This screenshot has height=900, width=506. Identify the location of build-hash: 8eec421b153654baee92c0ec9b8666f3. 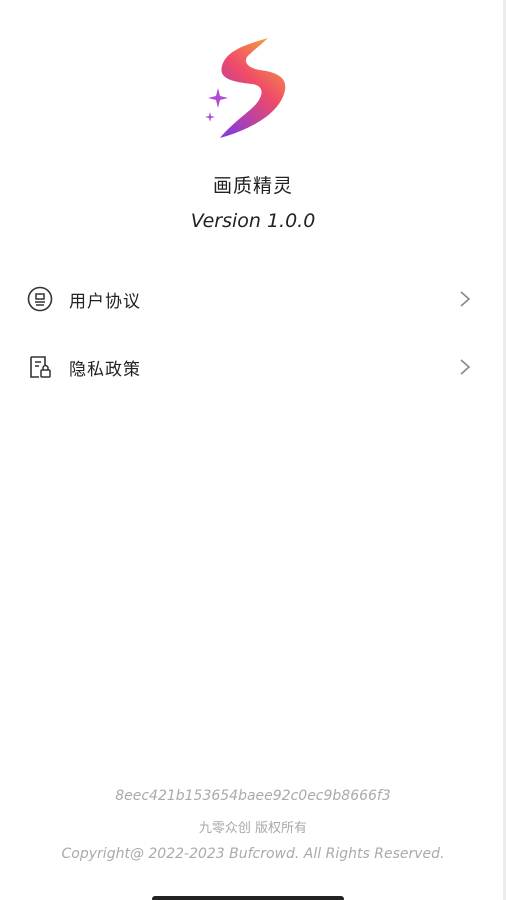
(253, 796).